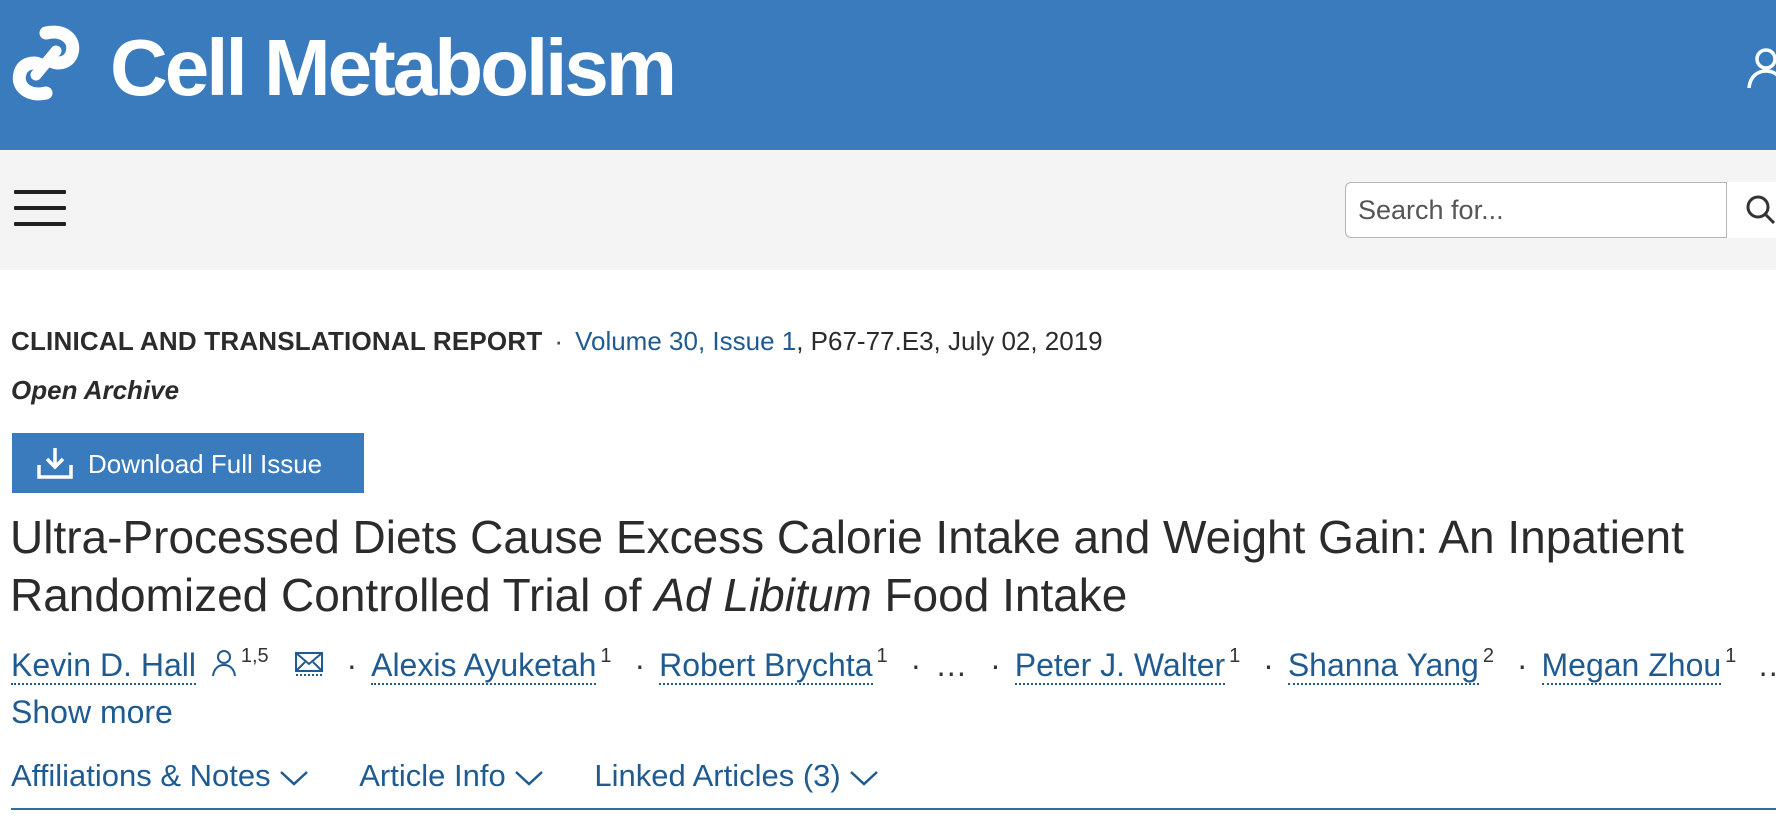 This screenshot has width=1776, height=816. I want to click on tab-linked-articles: Linked Articles (3), so click(736, 776).